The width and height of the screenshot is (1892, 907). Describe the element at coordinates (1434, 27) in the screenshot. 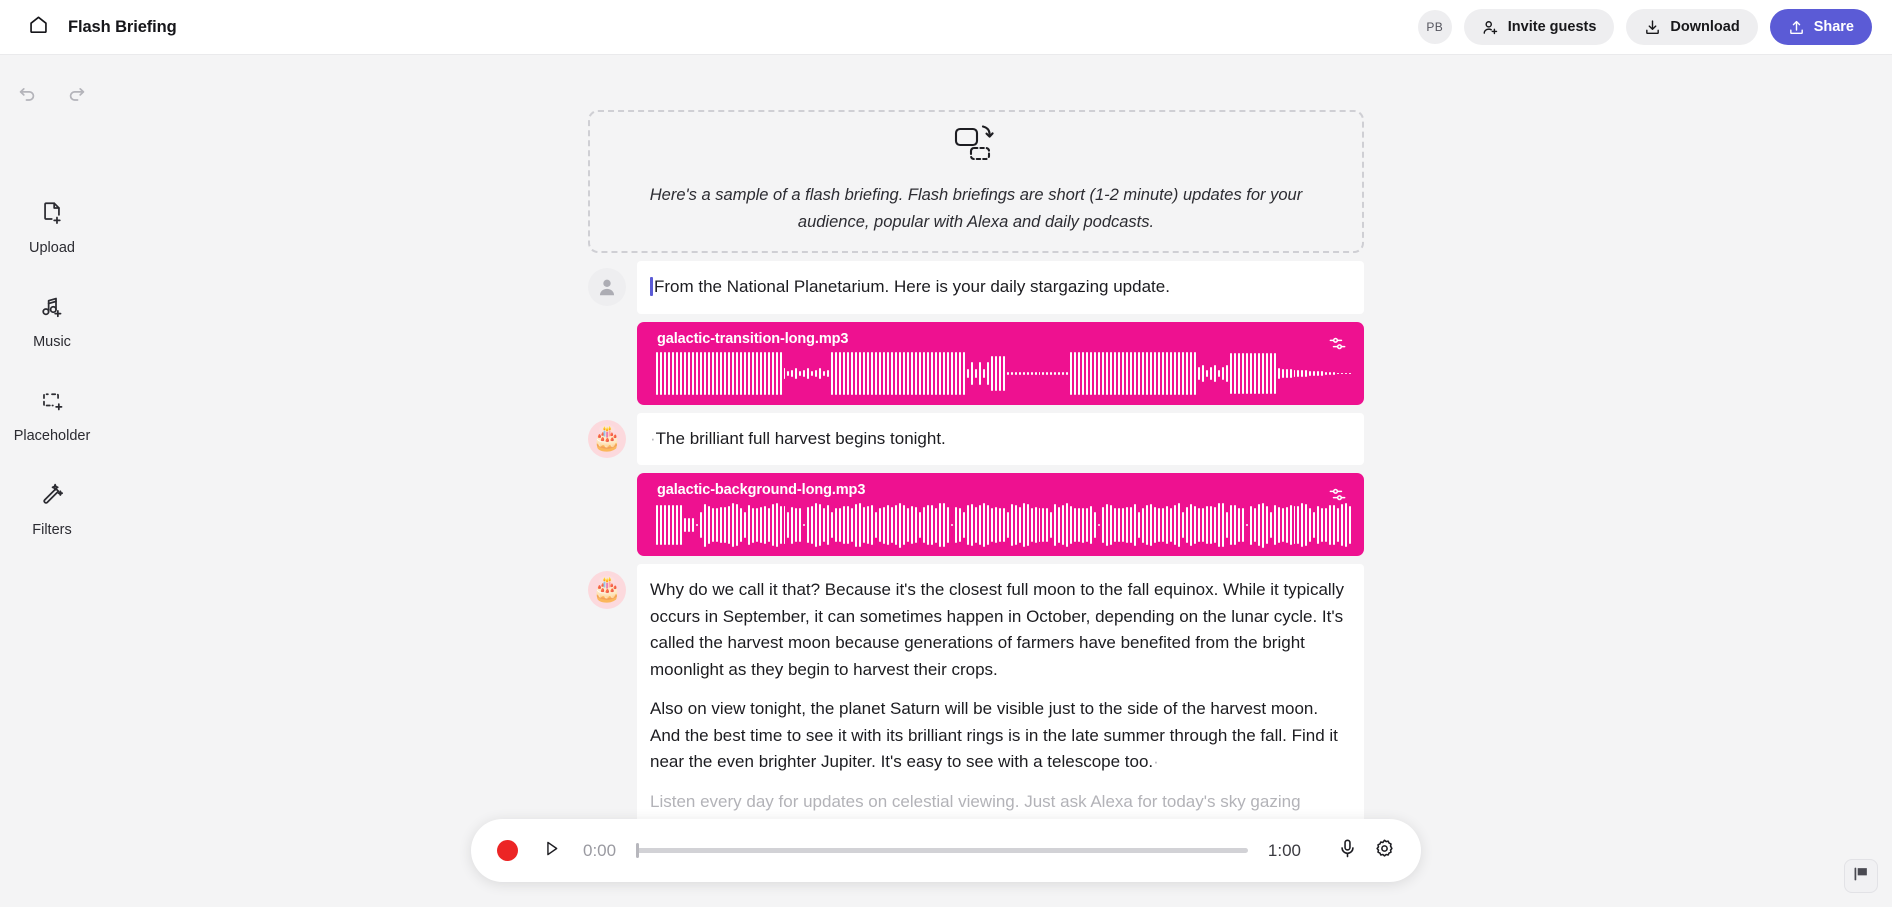

I see `user-avatar: PB` at that location.